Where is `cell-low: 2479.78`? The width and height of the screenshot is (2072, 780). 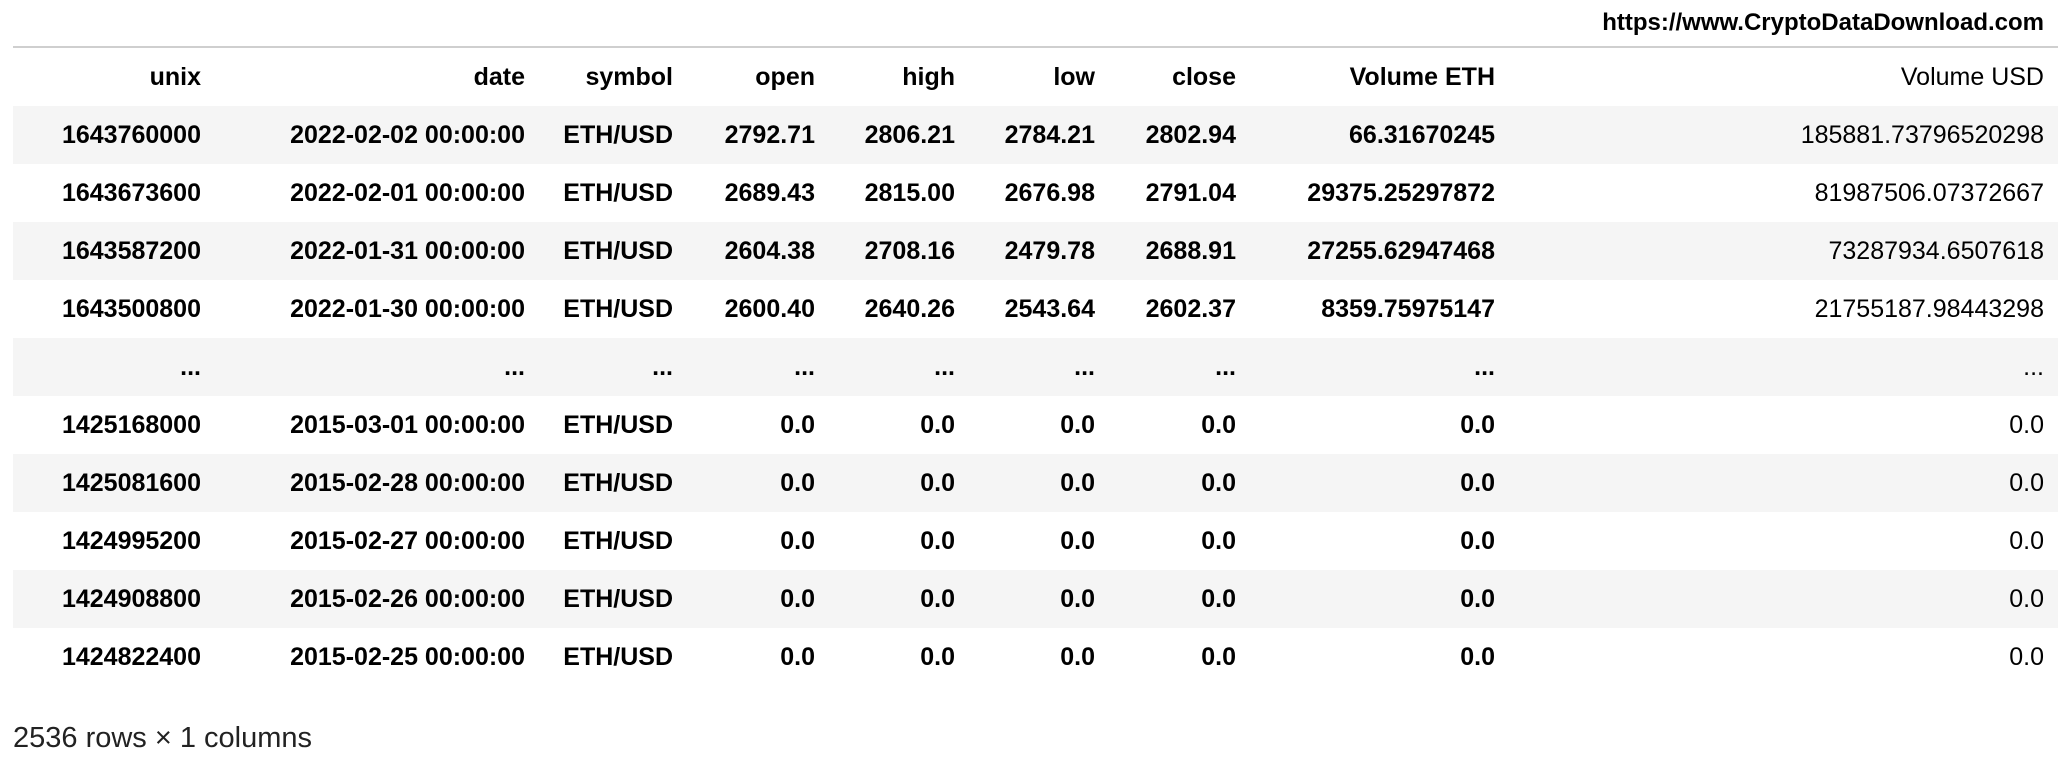 cell-low: 2479.78 is located at coordinates (1049, 250).